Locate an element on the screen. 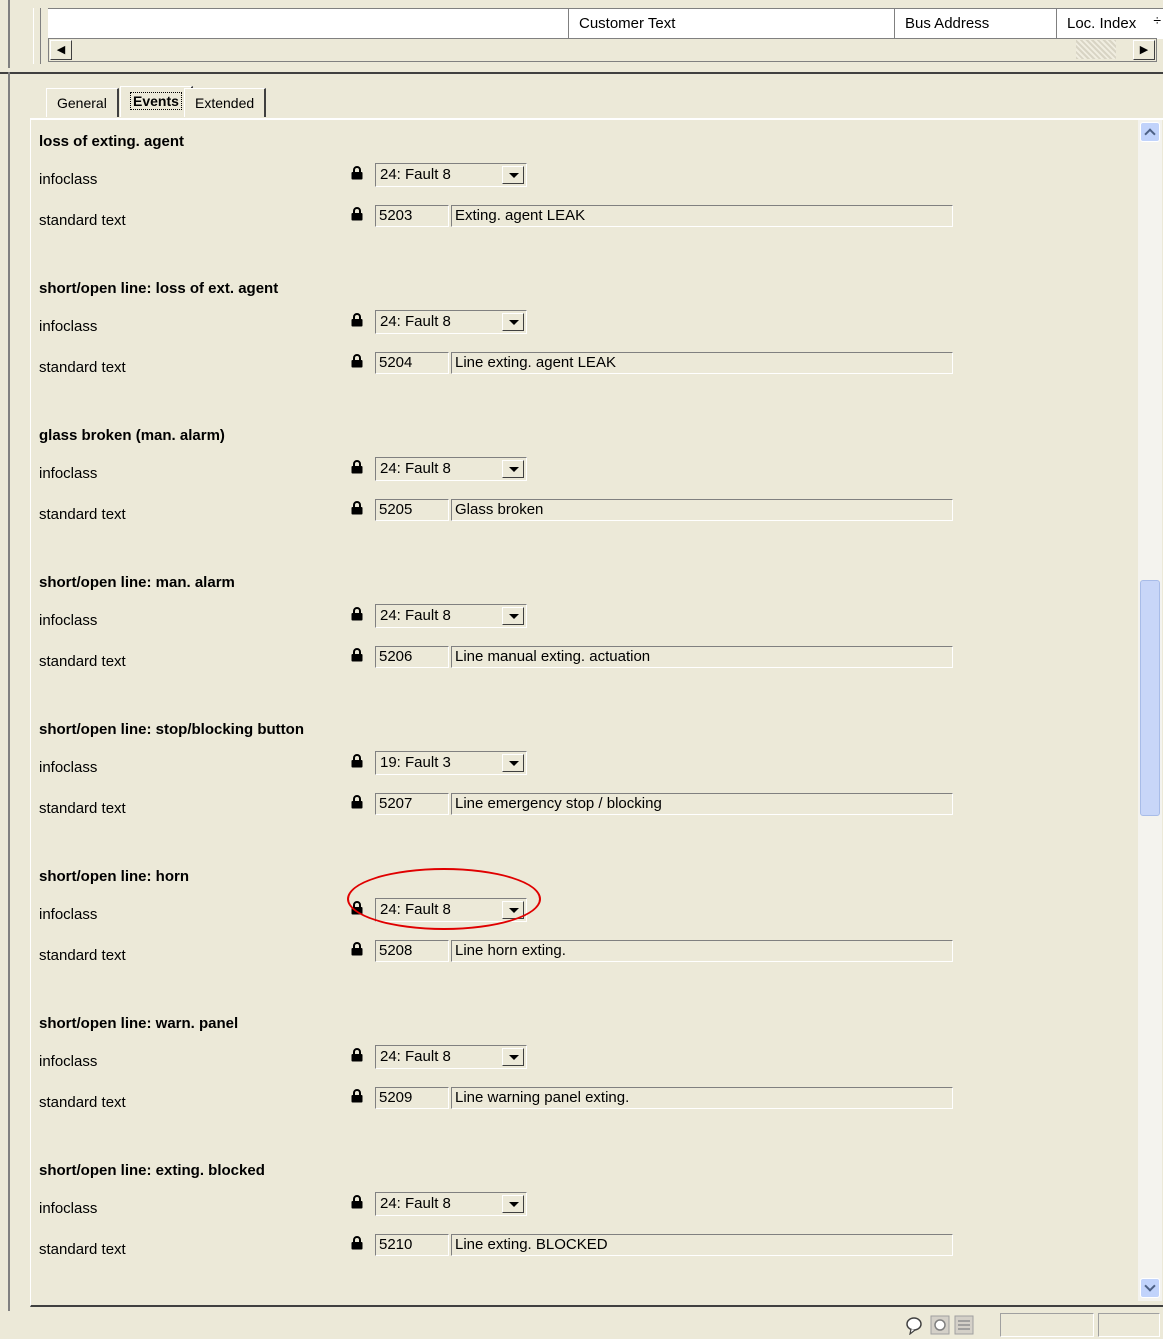  tab-extended-label: Extended is located at coordinates (225, 103).